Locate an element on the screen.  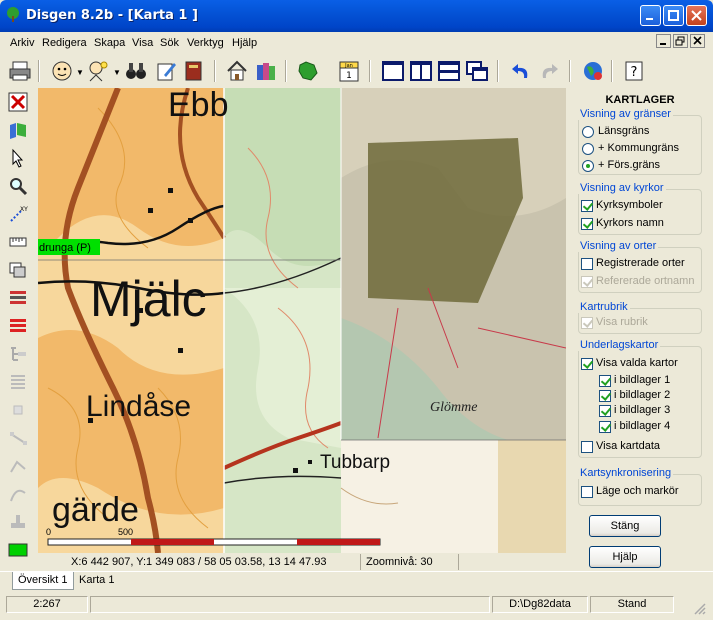
checkbox-refererade-ortnamn is located at coordinates (587, 282).